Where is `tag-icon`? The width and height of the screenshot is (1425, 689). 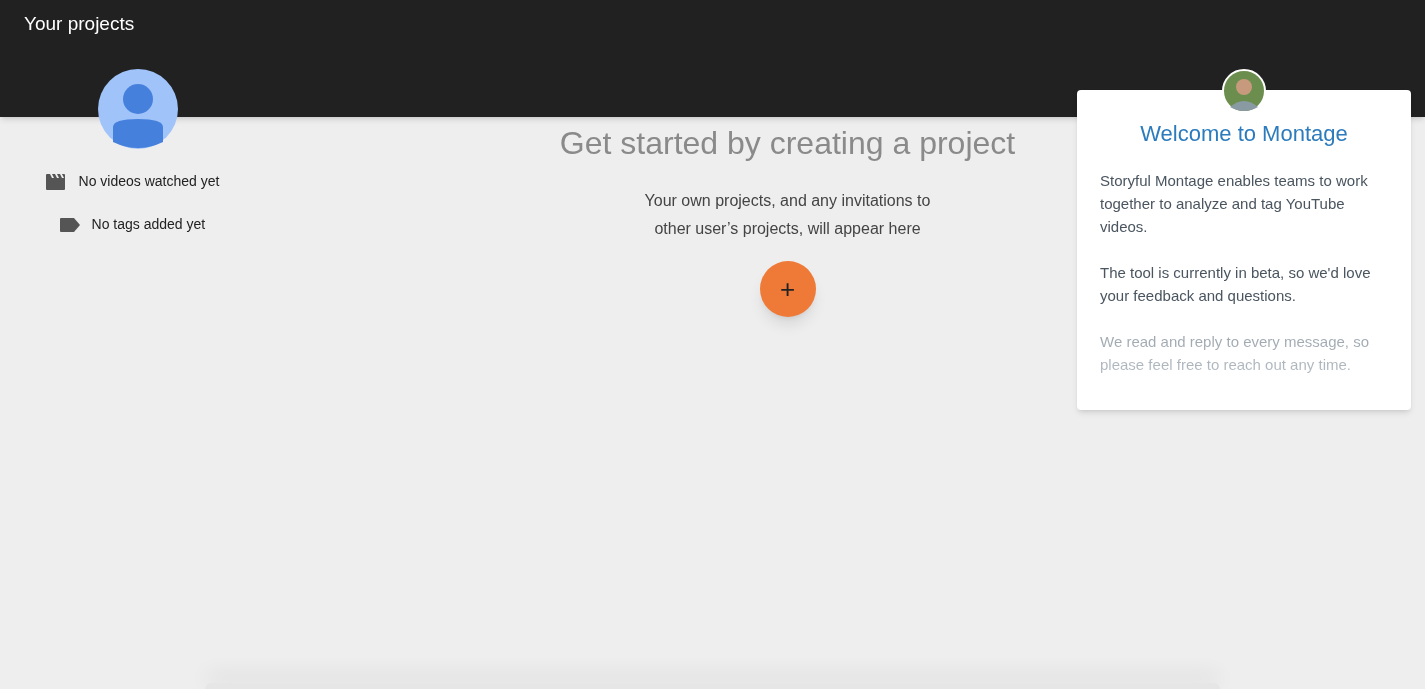
tag-icon is located at coordinates (69, 224).